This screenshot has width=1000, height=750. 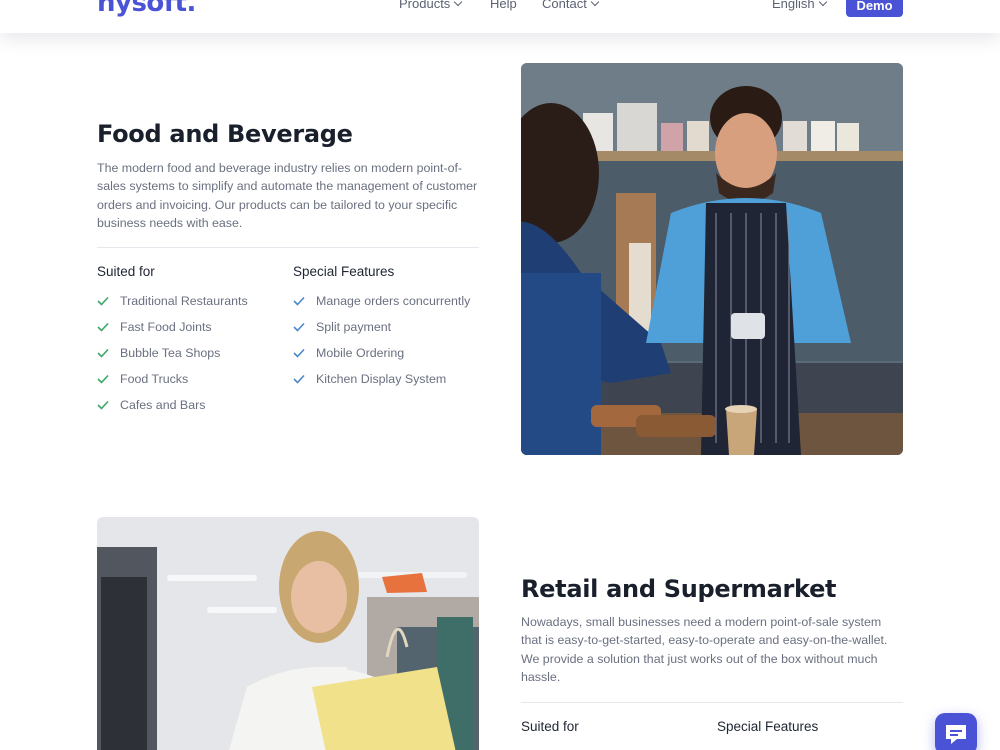 What do you see at coordinates (170, 353) in the screenshot?
I see `list-item-label: Bubble Tea Shops` at bounding box center [170, 353].